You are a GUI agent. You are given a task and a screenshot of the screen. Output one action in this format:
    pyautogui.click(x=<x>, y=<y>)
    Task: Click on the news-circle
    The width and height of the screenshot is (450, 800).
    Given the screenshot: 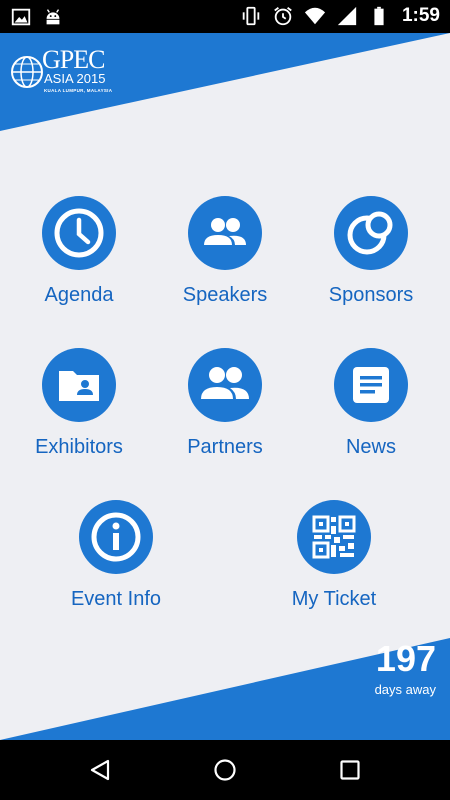 What is the action you would take?
    pyautogui.click(x=371, y=385)
    